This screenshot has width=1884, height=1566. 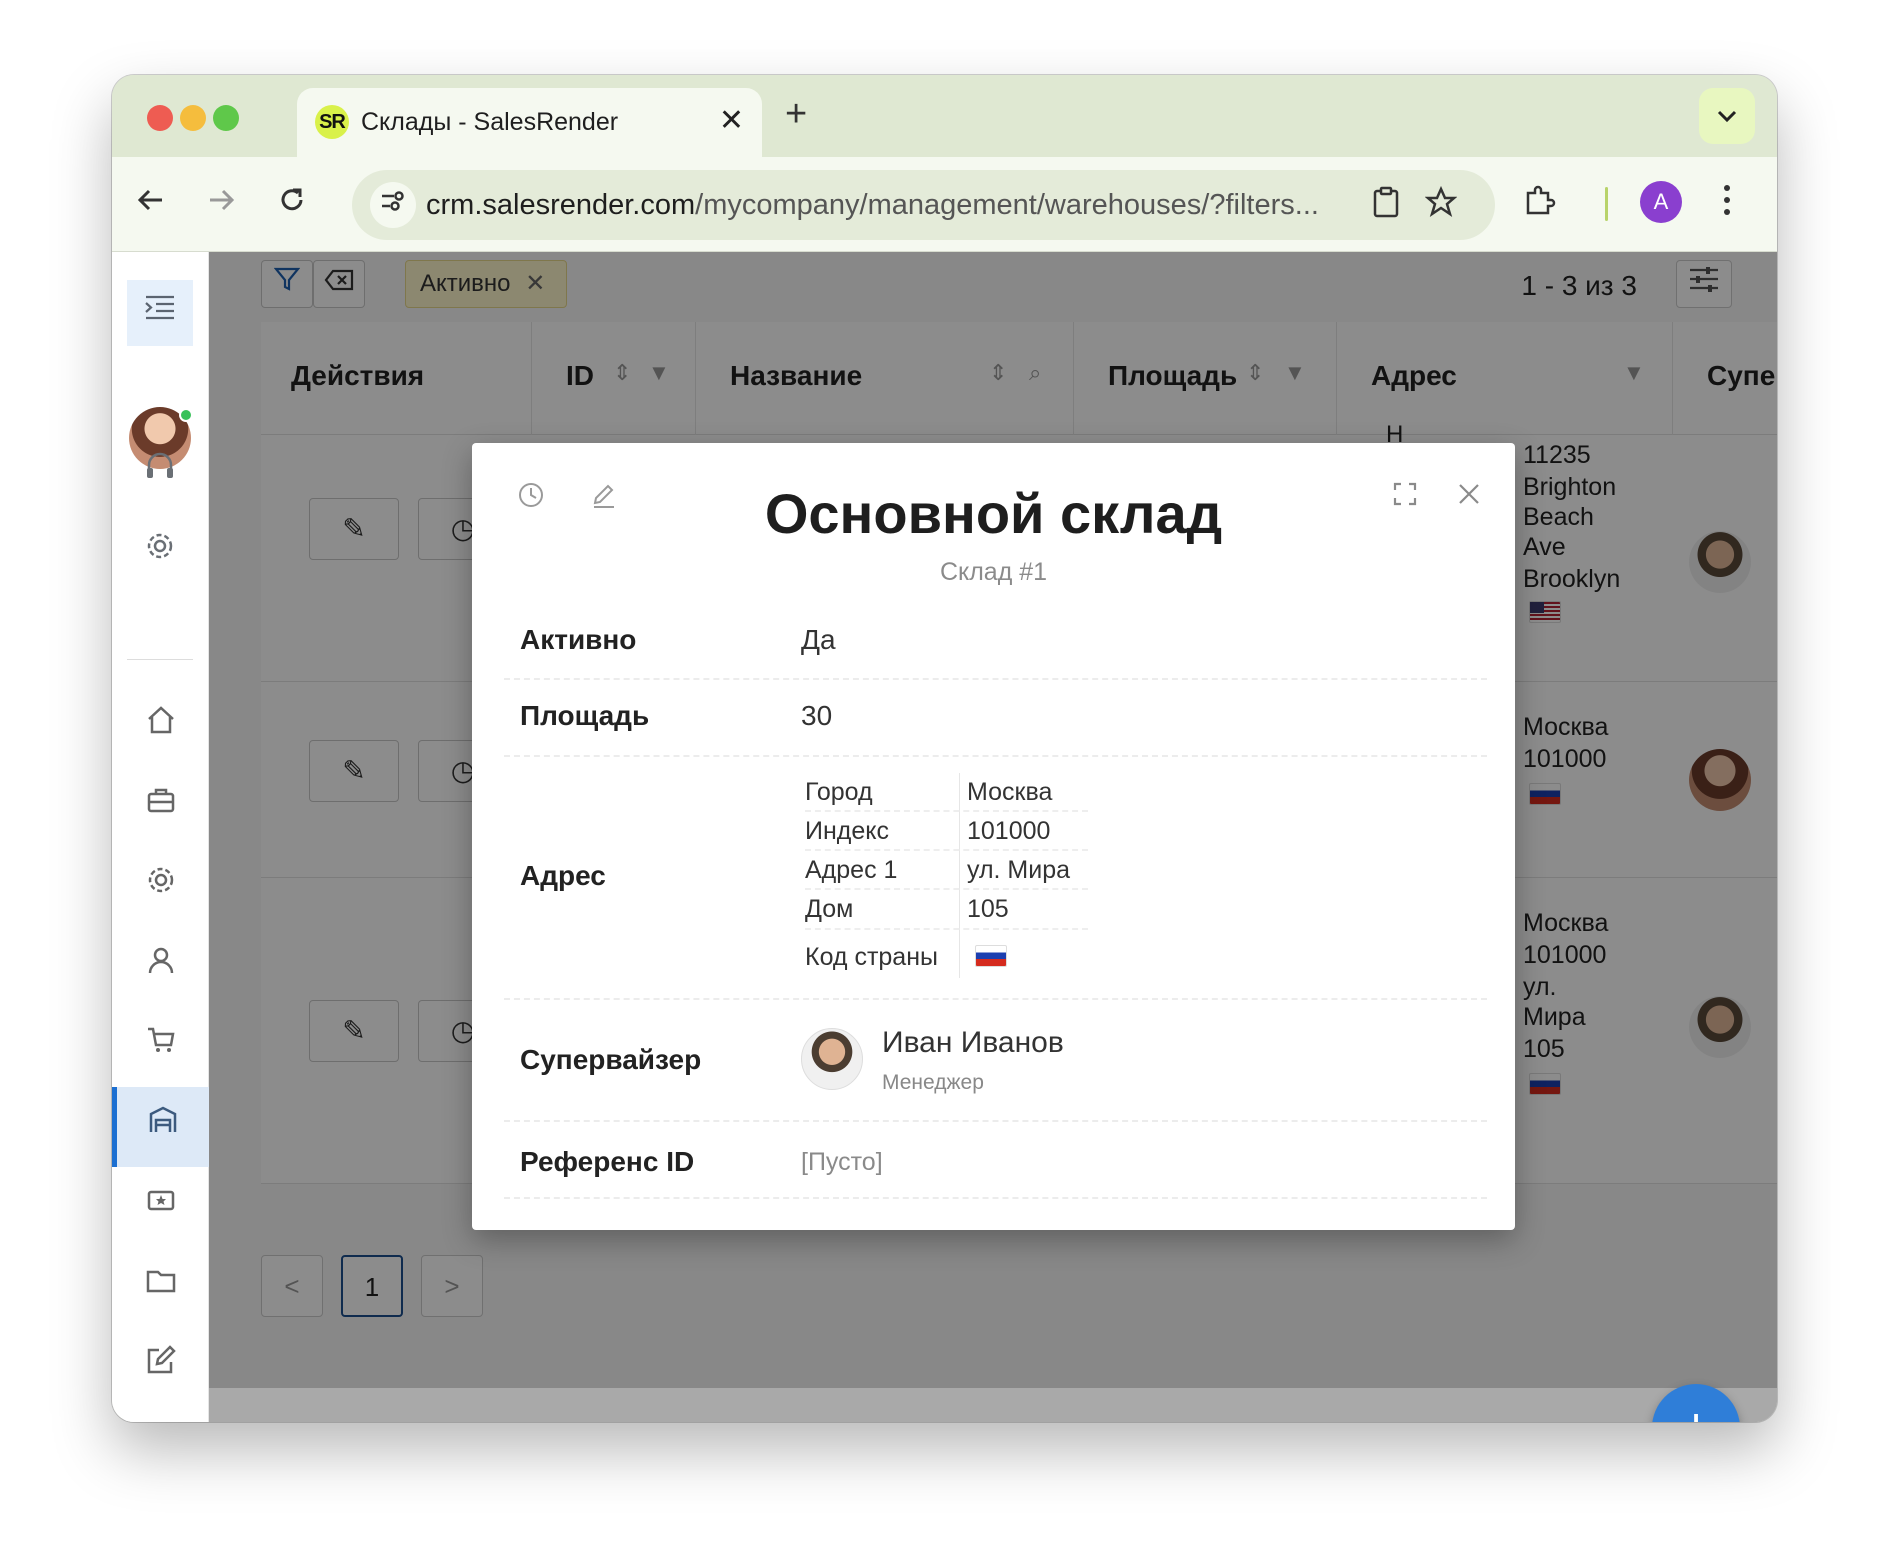 I want to click on home-icon, so click(x=160, y=720).